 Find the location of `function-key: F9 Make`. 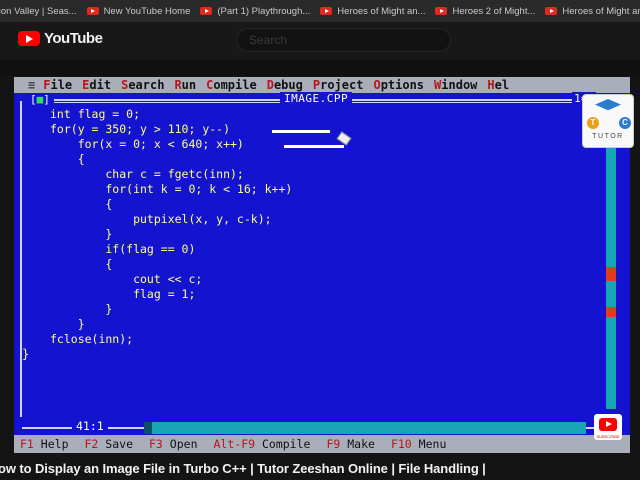

function-key: F9 Make is located at coordinates (350, 444).